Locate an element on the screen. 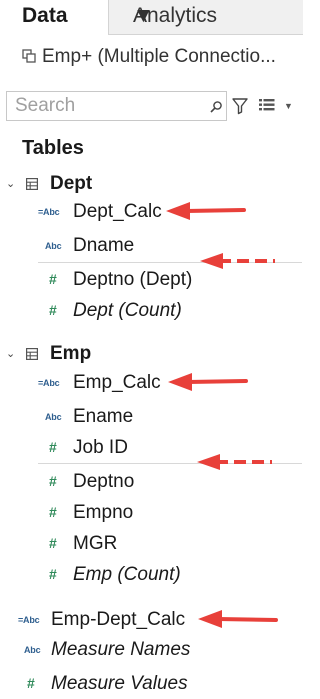 The height and width of the screenshot is (699, 320). field-label: Emp-Dept_Calc is located at coordinates (118, 619).